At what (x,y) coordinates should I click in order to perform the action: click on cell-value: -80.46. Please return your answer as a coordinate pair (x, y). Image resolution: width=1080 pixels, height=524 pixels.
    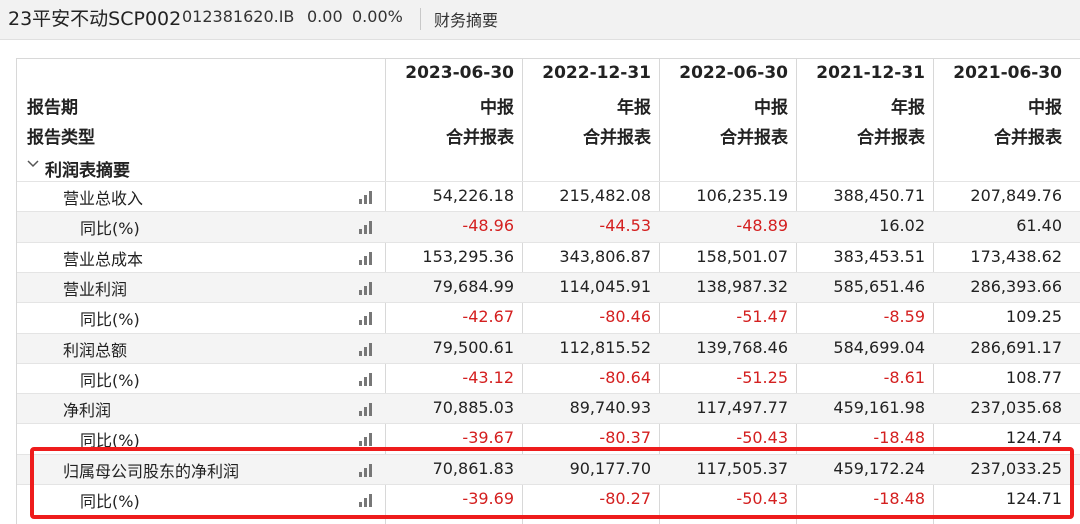
    Looking at the image, I should click on (625, 317).